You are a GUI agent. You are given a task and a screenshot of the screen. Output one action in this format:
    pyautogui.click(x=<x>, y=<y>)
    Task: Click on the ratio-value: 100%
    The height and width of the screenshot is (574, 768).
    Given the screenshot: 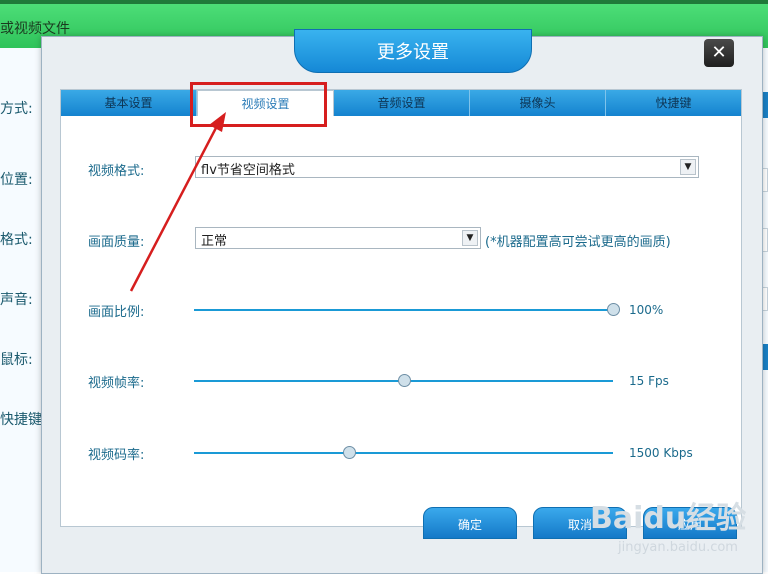 What is the action you would take?
    pyautogui.click(x=646, y=310)
    